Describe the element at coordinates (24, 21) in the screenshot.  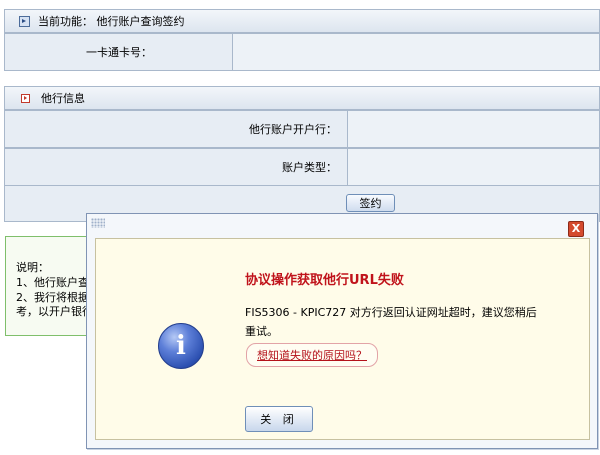
I see `header-arrow-icon` at that location.